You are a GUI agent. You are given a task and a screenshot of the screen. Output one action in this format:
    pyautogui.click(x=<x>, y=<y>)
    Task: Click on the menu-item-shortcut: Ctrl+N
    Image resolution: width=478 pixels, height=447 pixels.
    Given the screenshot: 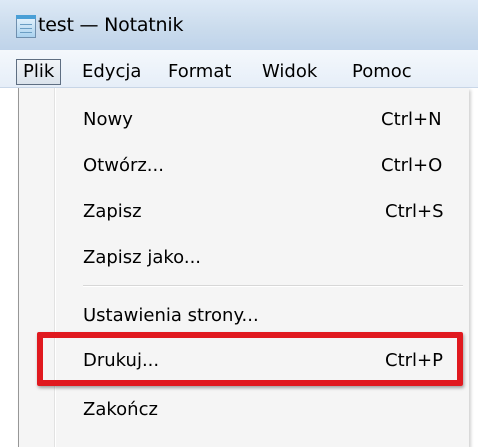 What is the action you would take?
    pyautogui.click(x=411, y=119)
    